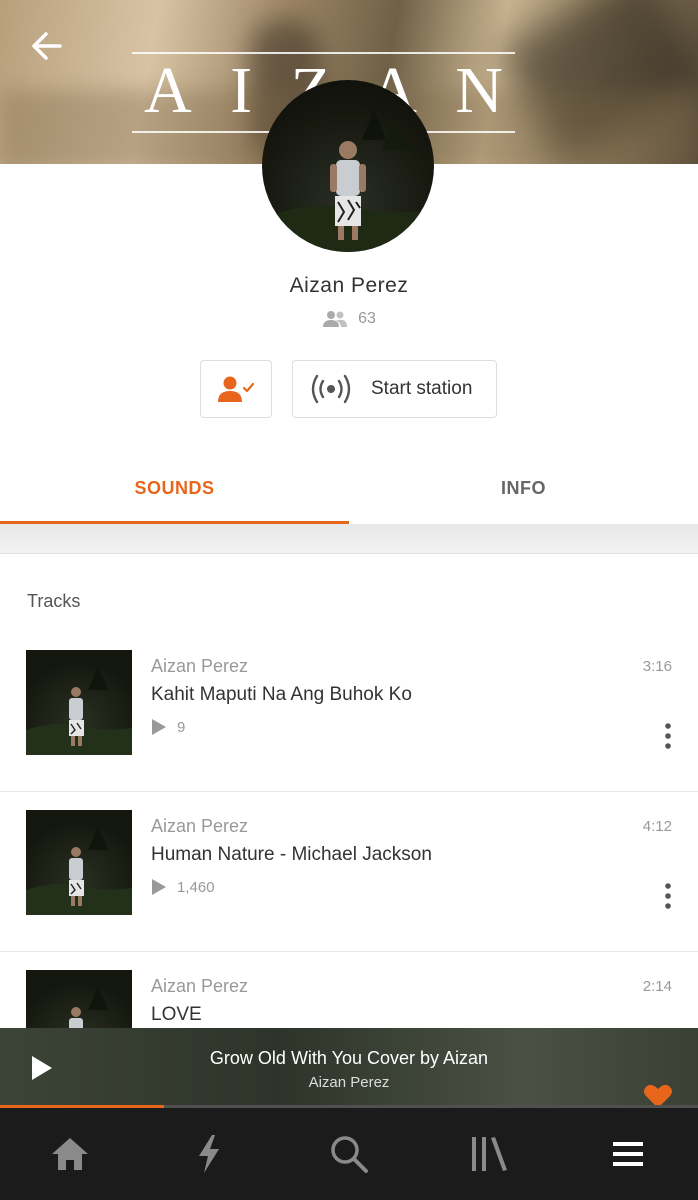 The height and width of the screenshot is (1200, 698). I want to click on track-plays-value: 9, so click(181, 727).